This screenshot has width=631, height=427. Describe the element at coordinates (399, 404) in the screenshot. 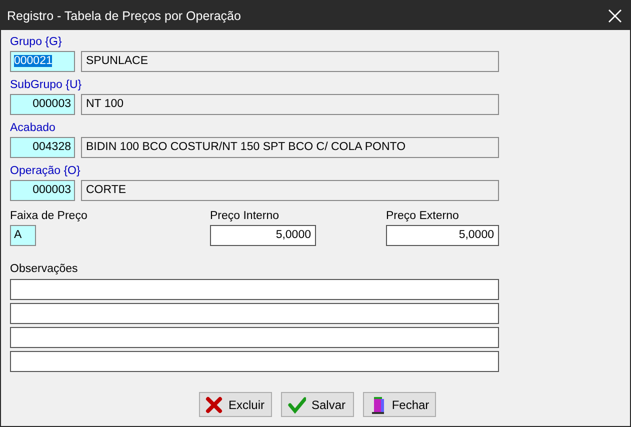

I see `close-button: Fechar` at that location.